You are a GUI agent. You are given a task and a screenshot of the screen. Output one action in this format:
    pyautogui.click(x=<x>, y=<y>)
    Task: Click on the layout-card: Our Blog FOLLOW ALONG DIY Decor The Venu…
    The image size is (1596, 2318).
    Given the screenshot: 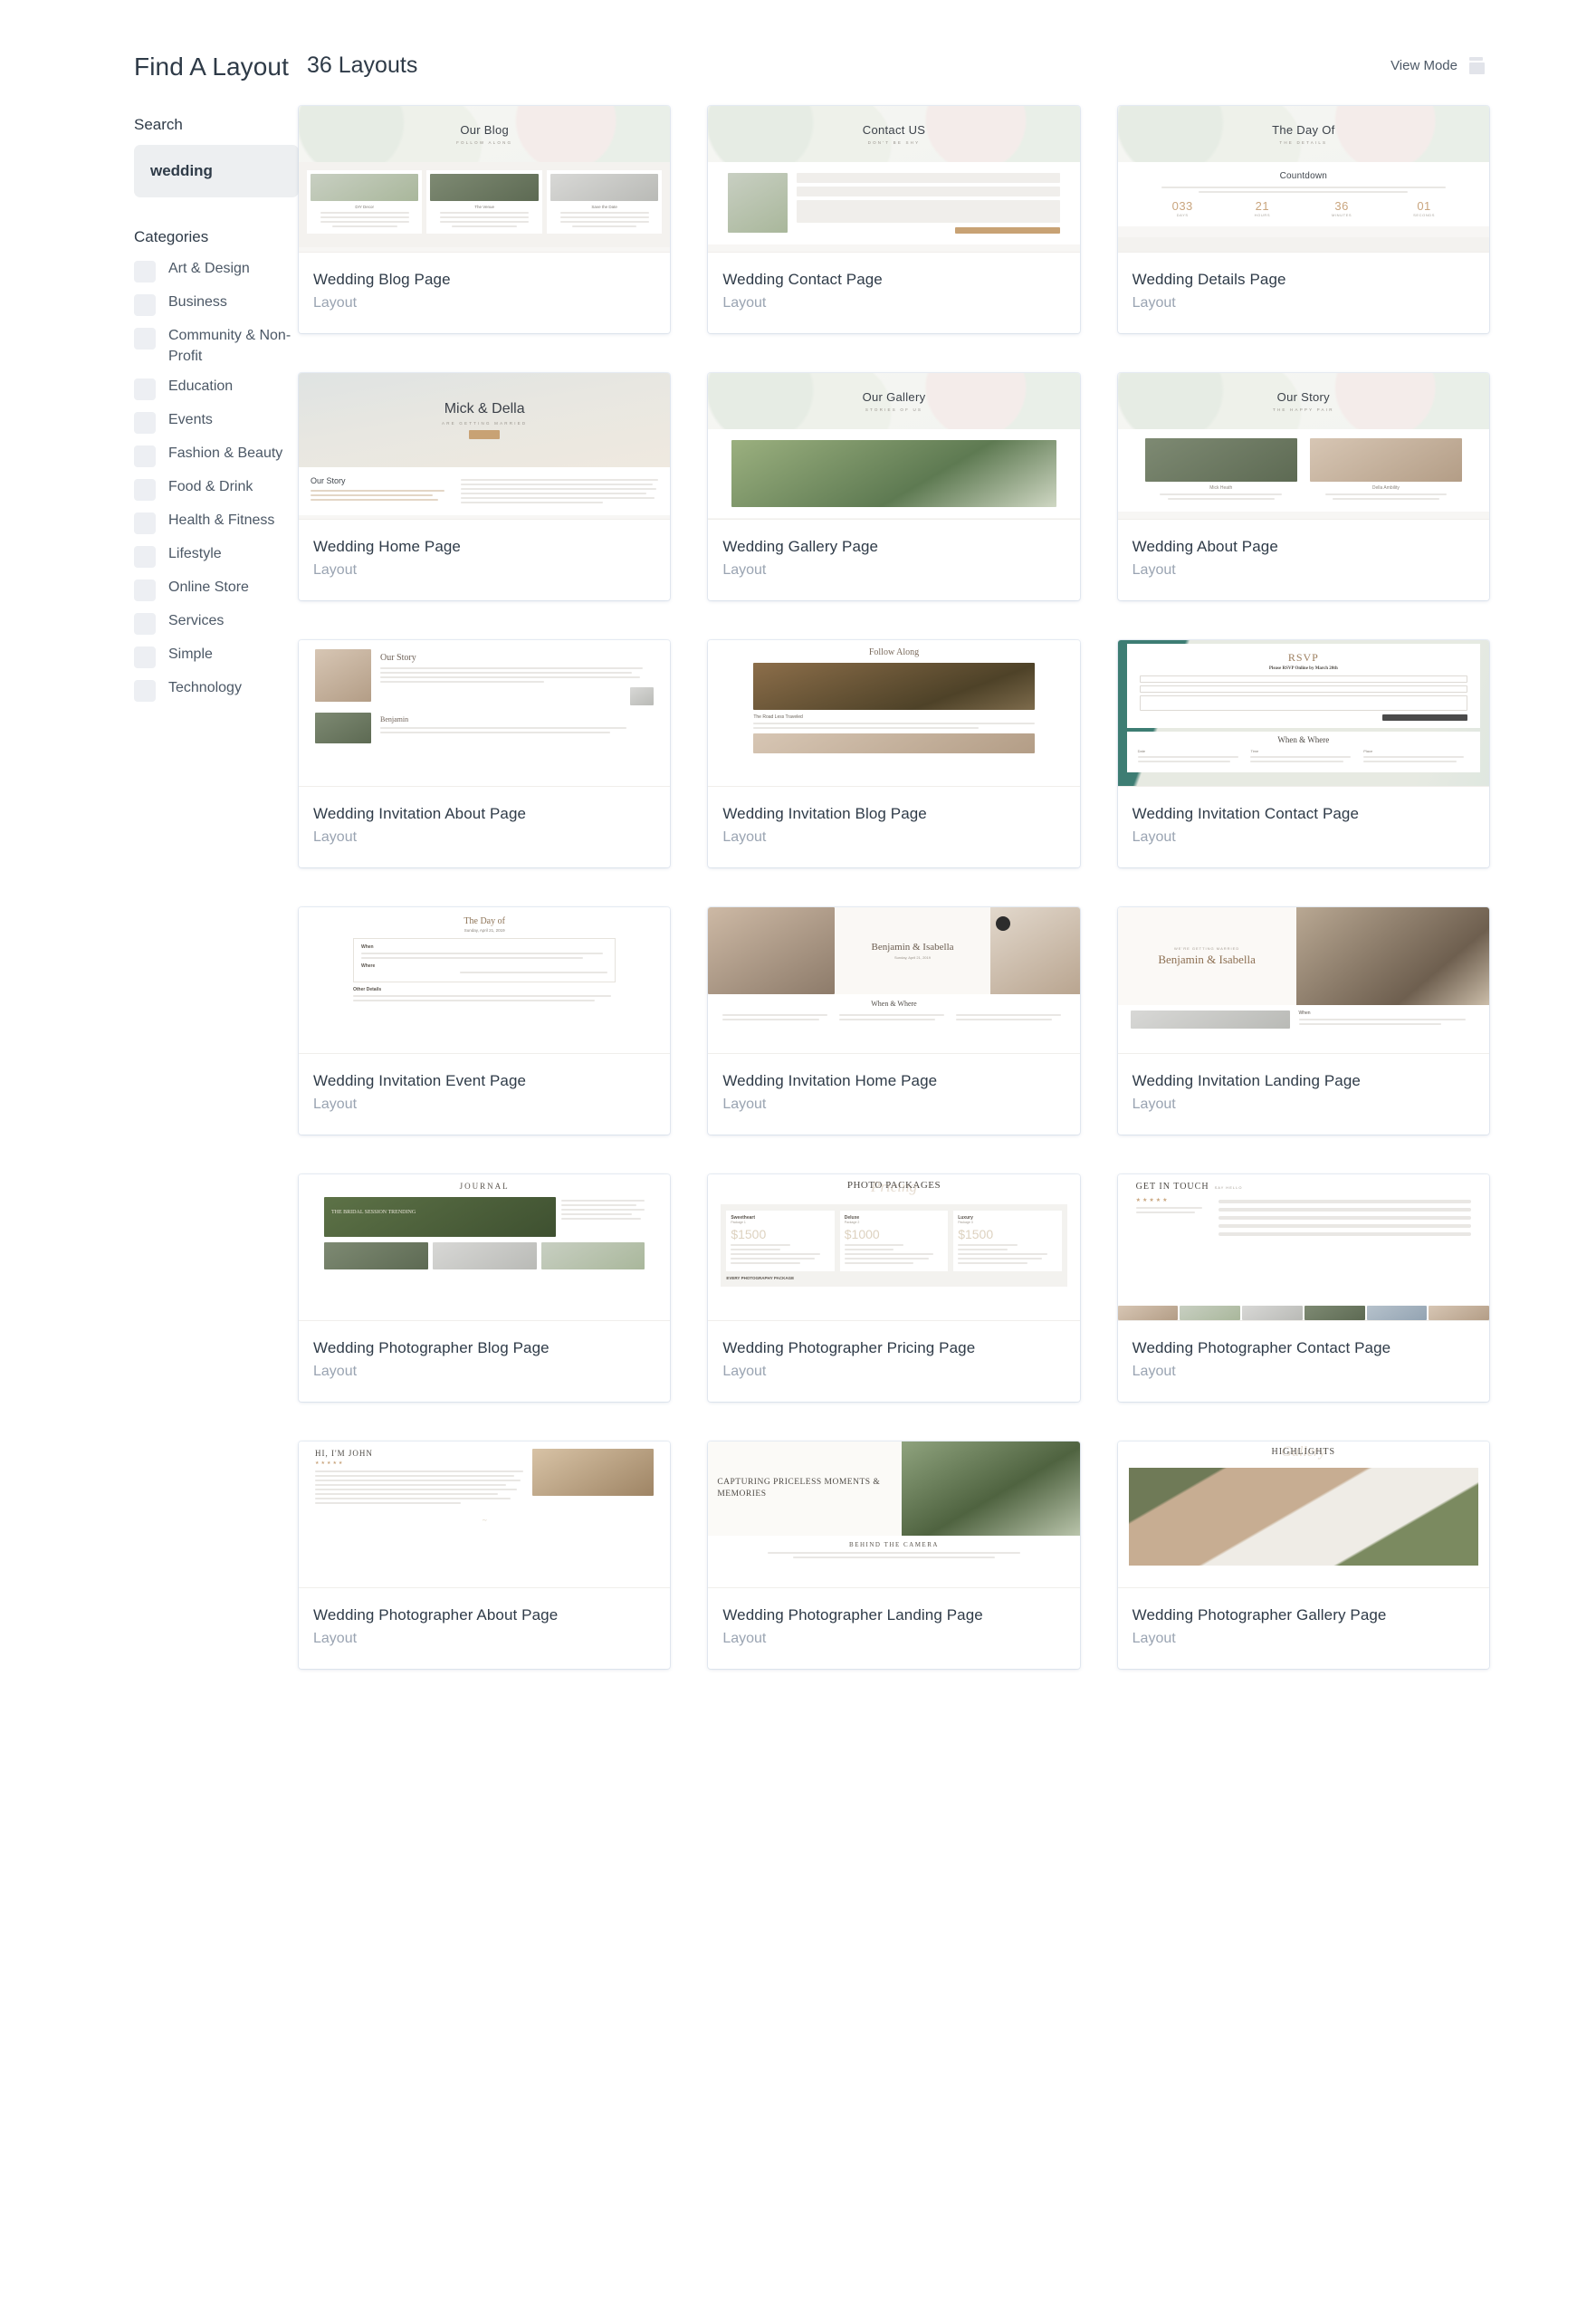 What is the action you would take?
    pyautogui.click(x=485, y=220)
    